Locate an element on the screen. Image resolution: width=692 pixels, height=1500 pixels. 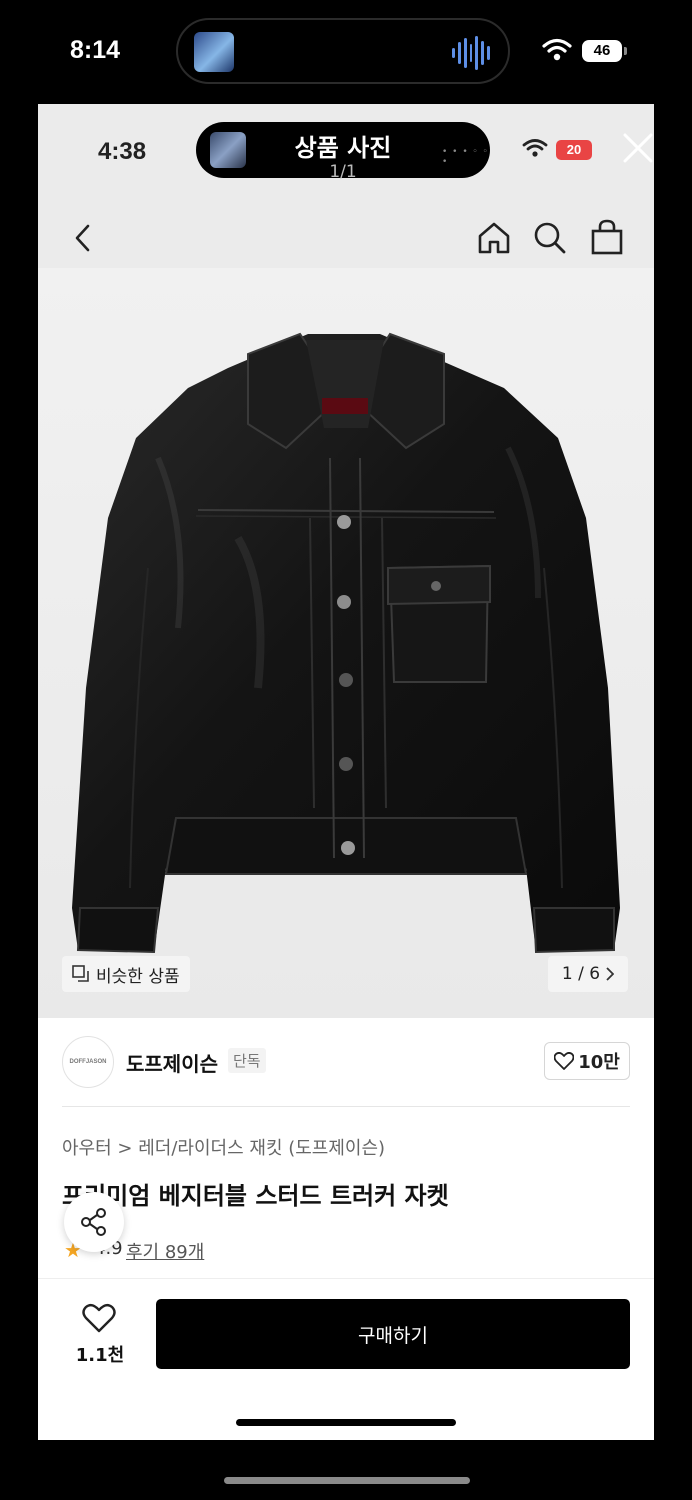
back-arrow-icon is located at coordinates (83, 238).